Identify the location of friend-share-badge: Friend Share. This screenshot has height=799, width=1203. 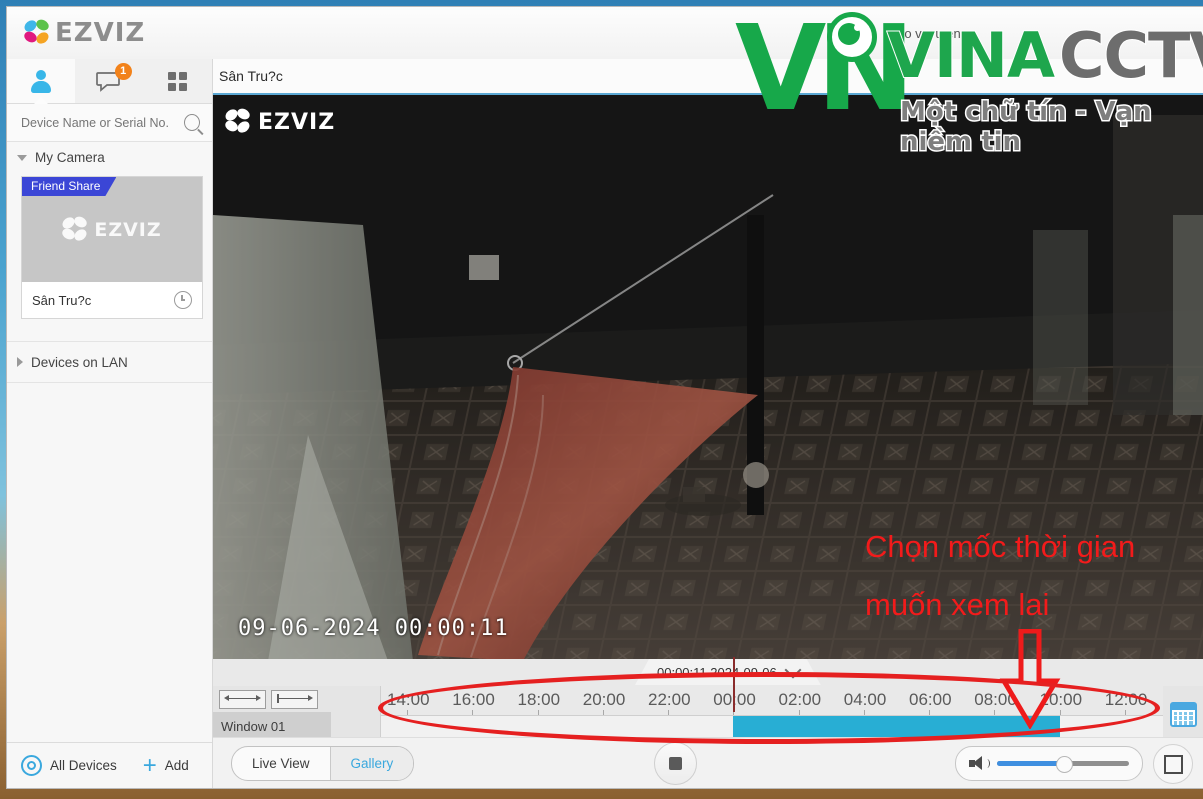
(69, 186).